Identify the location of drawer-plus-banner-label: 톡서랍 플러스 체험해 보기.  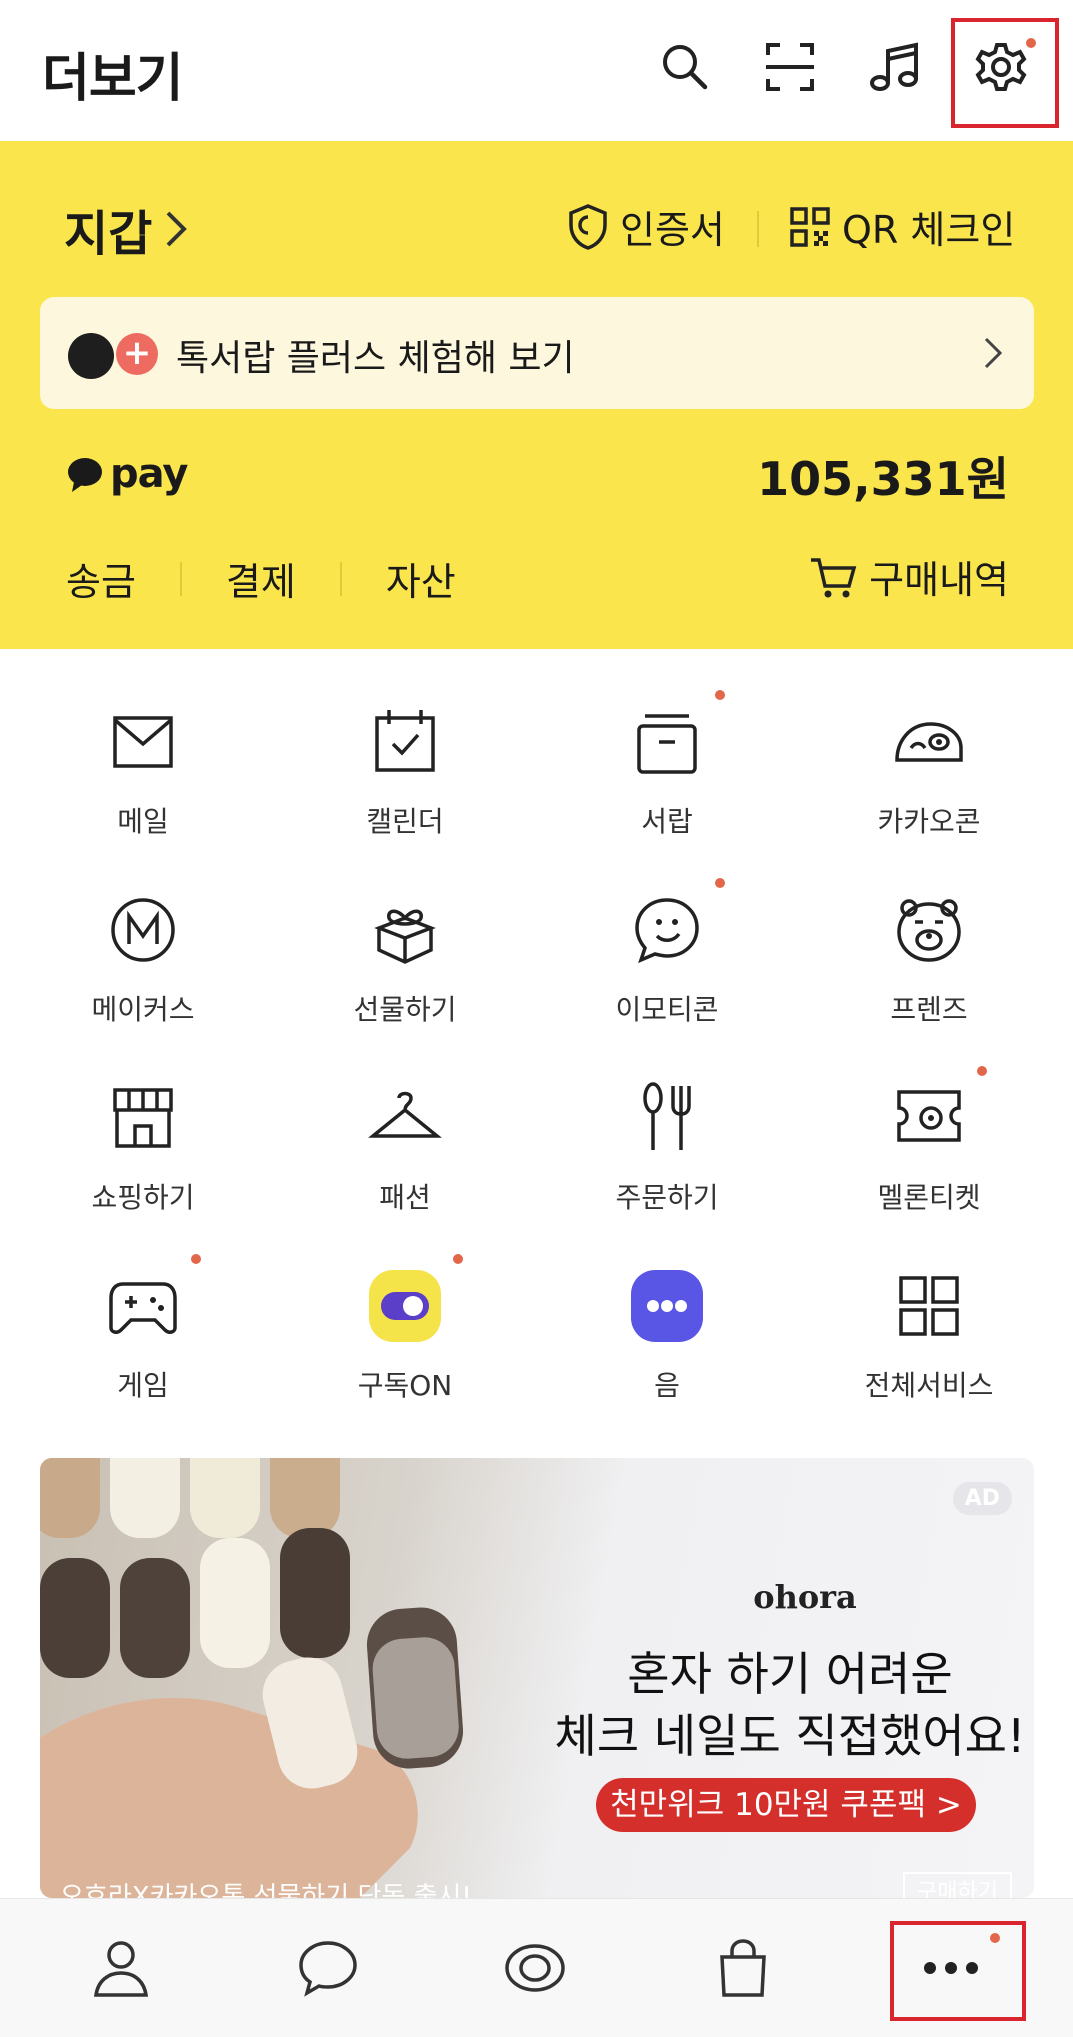
(375, 358).